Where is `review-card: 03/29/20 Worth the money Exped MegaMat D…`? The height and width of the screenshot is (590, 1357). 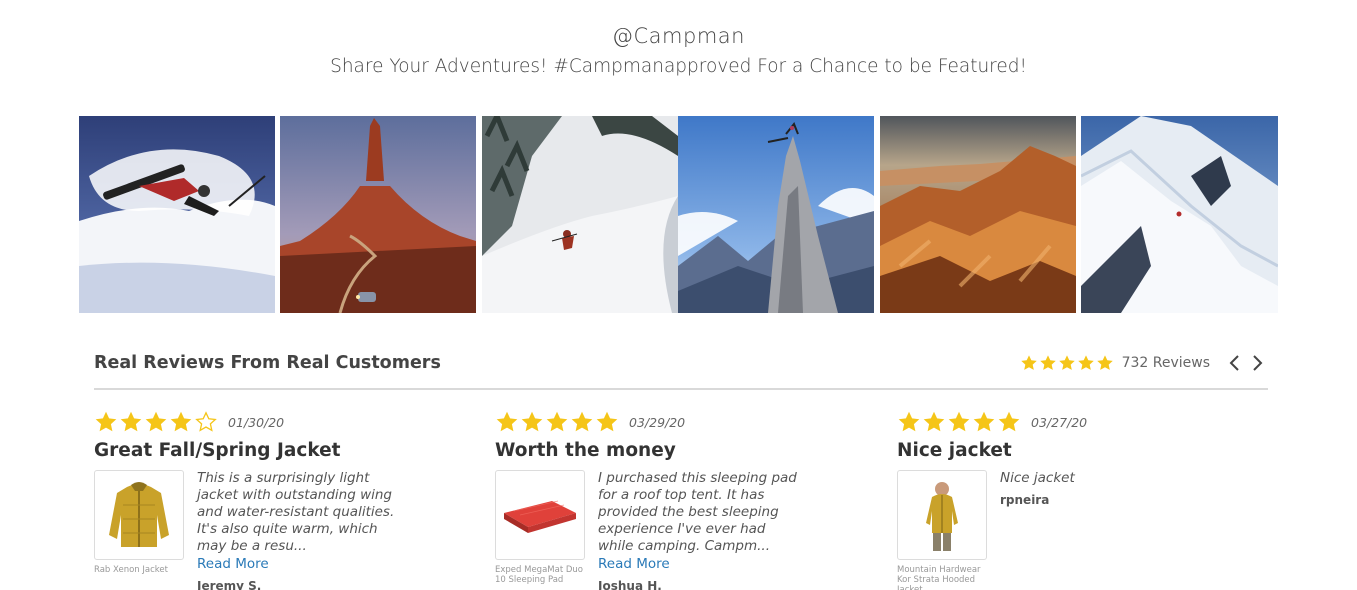
review-card: 03/29/20 Worth the money Exped MegaMat D… is located at coordinates (660, 500).